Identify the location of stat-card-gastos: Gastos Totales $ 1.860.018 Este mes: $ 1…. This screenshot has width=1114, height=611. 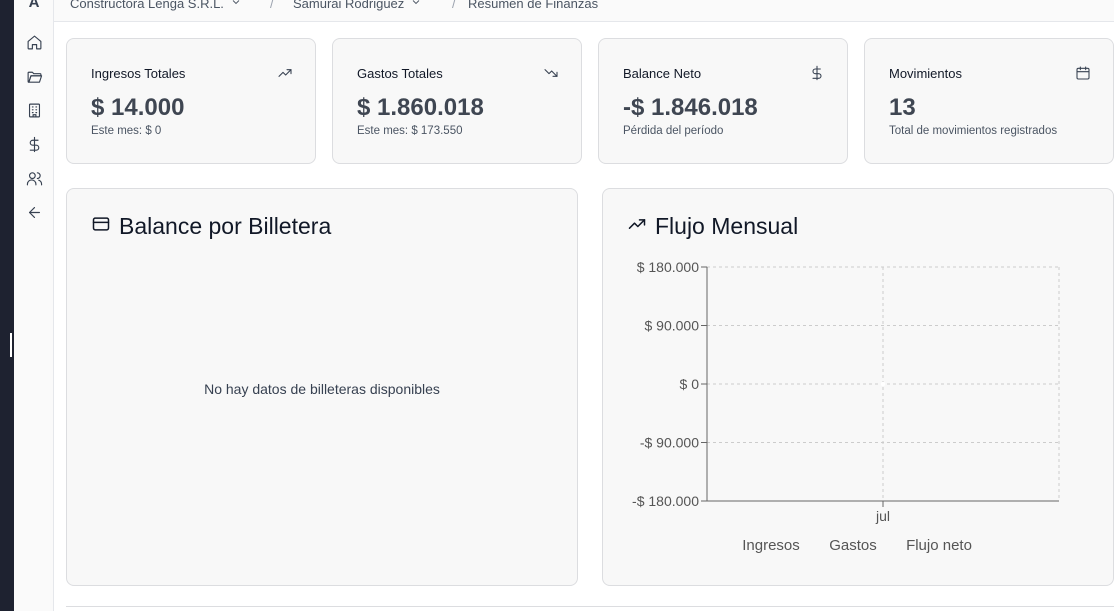
(457, 101).